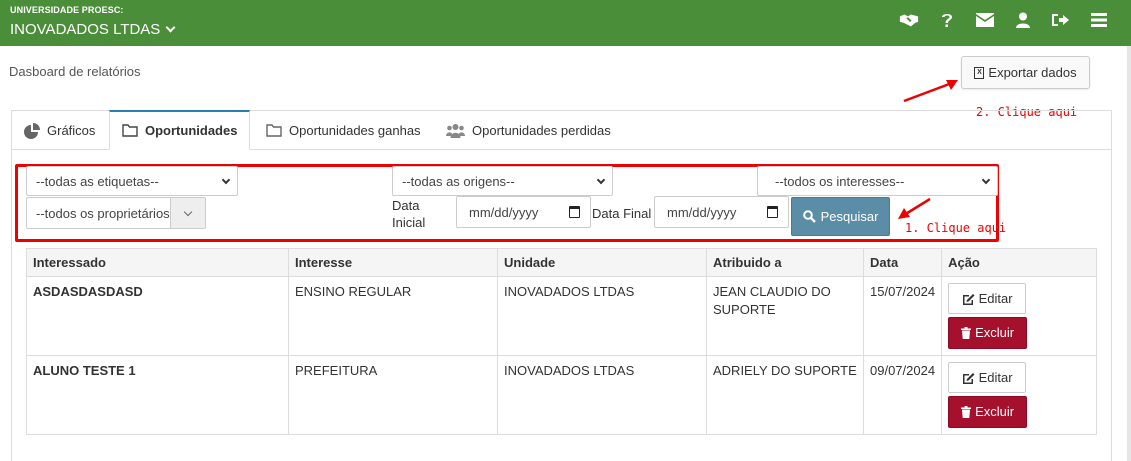 The image size is (1131, 461). Describe the element at coordinates (157, 262) in the screenshot. I see `column-header: Interessado` at that location.